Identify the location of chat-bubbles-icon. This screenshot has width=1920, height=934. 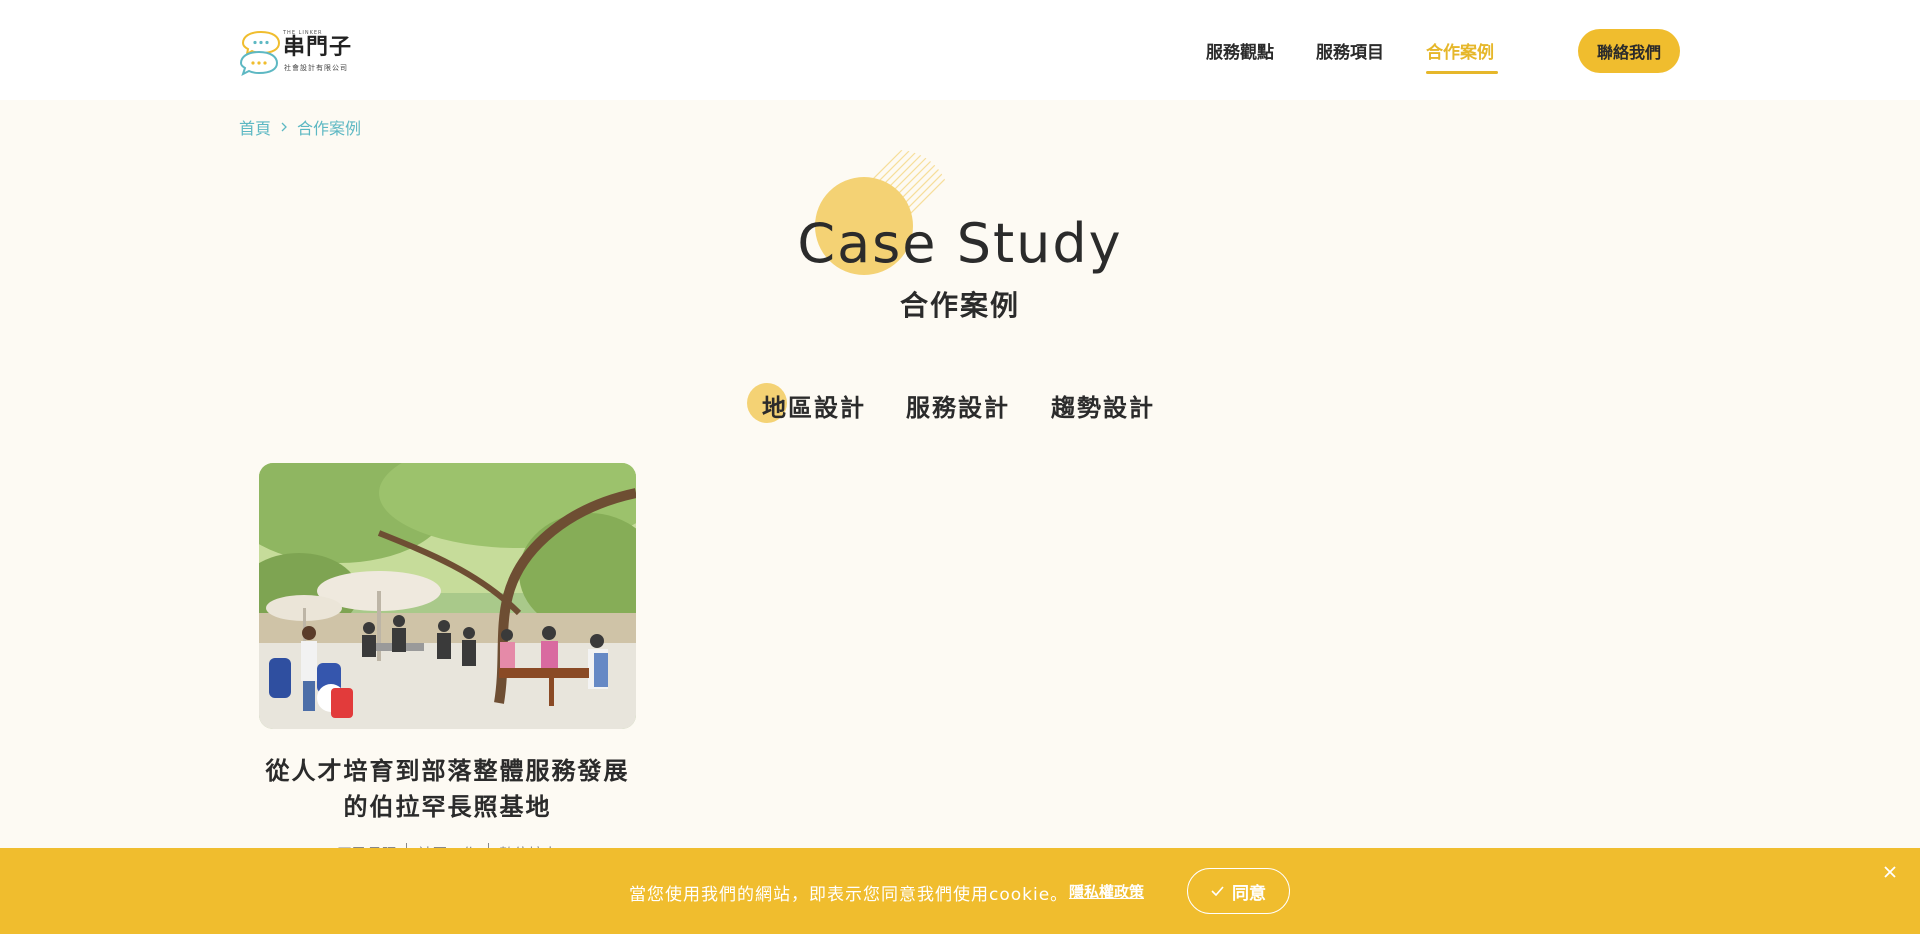
(260, 53).